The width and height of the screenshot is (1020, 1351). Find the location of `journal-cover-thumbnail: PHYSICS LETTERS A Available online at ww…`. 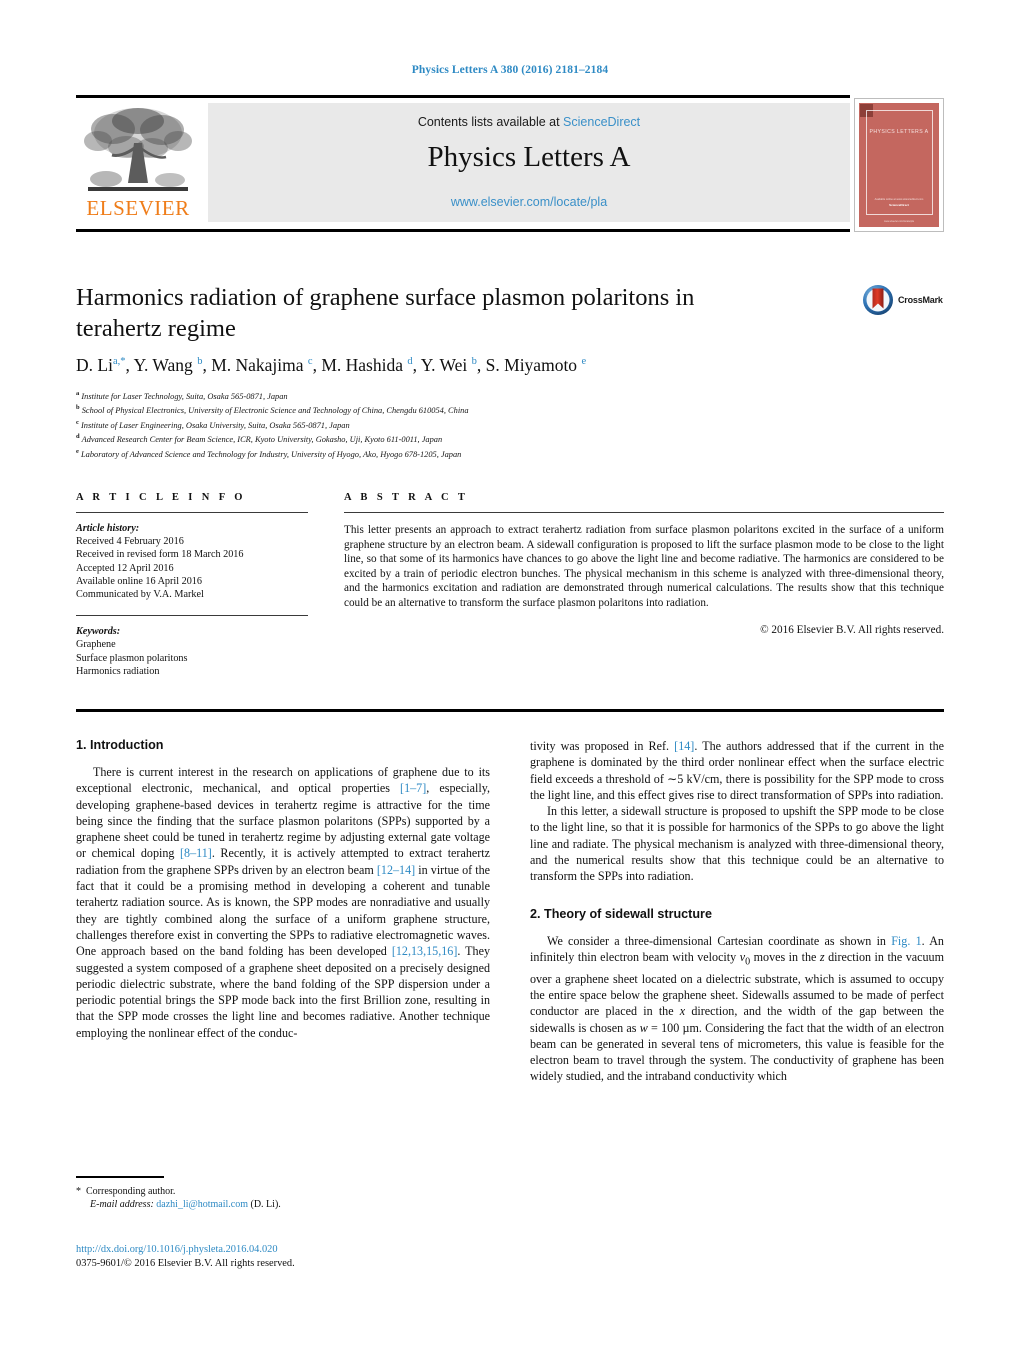

journal-cover-thumbnail: PHYSICS LETTERS A Available online at ww… is located at coordinates (899, 165).